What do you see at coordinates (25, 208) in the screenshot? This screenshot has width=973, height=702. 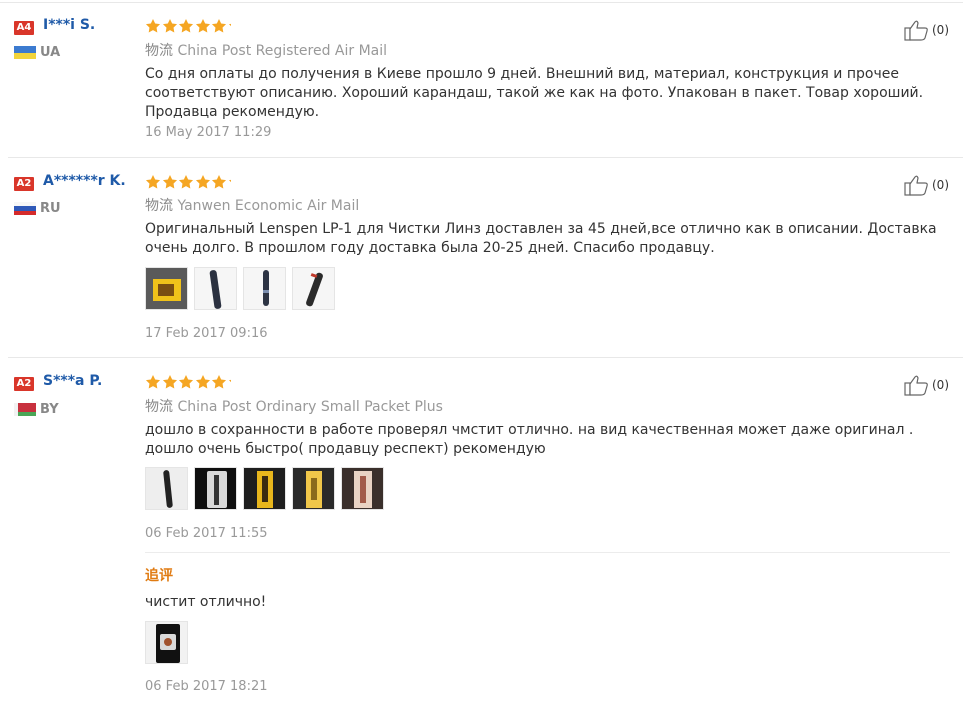 I see `flag-ru-icon` at bounding box center [25, 208].